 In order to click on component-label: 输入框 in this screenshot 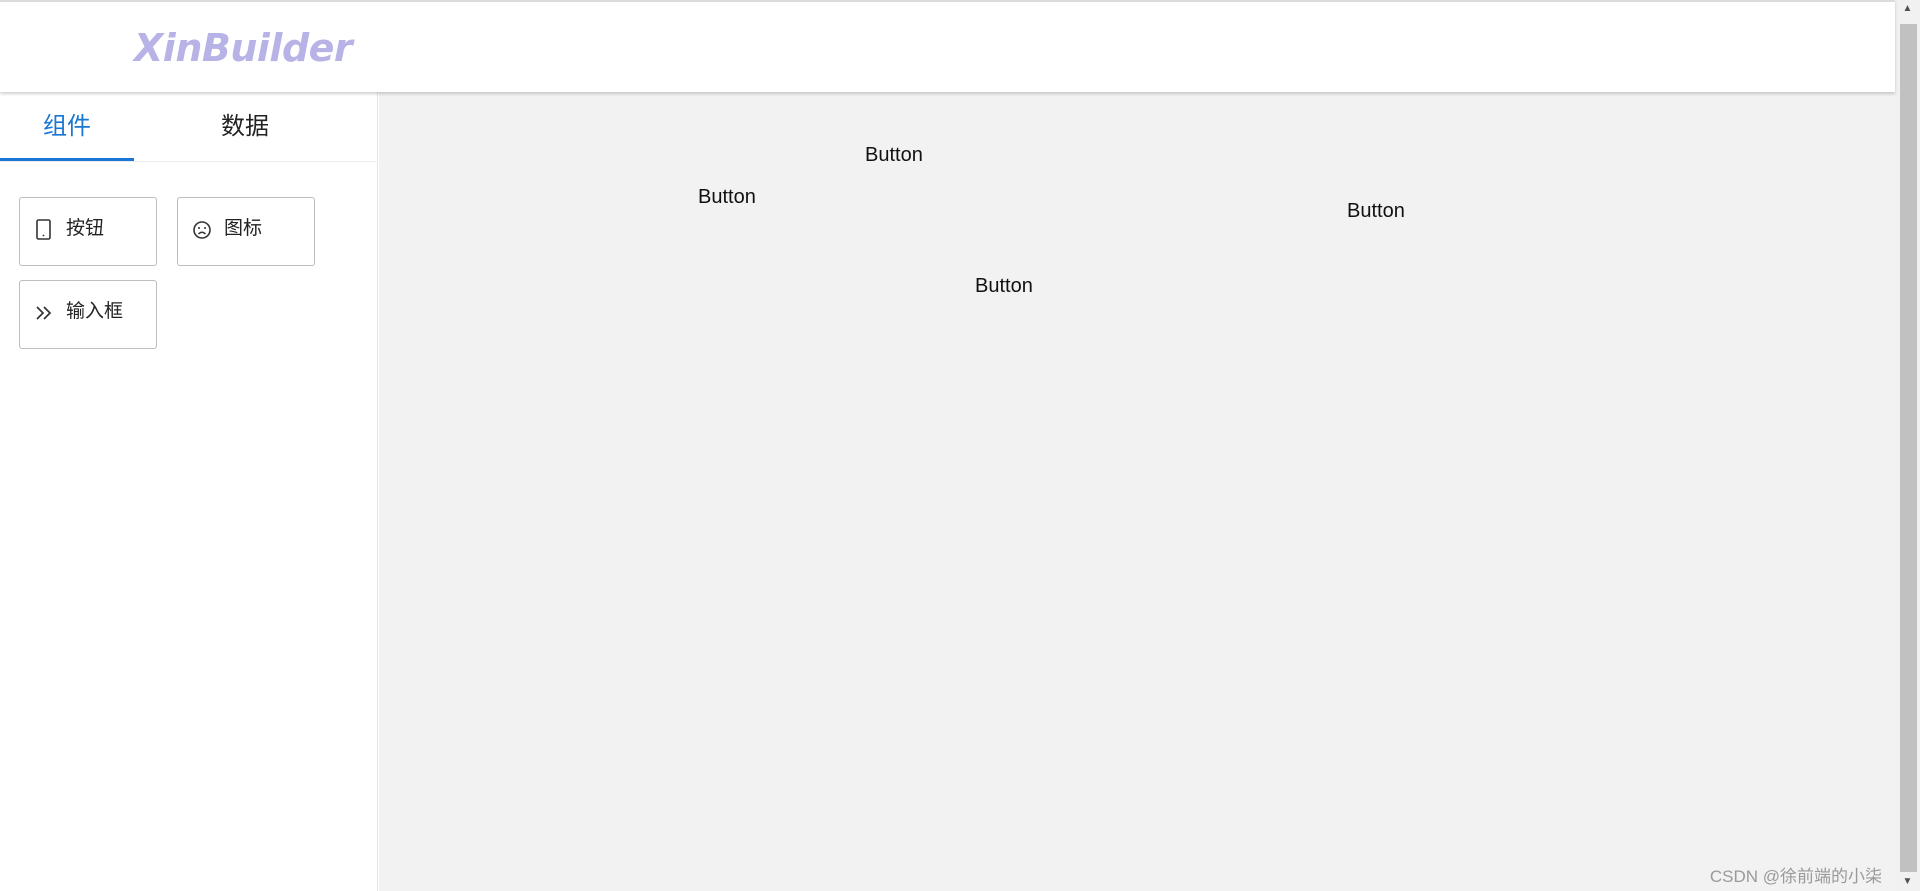, I will do `click(95, 311)`.